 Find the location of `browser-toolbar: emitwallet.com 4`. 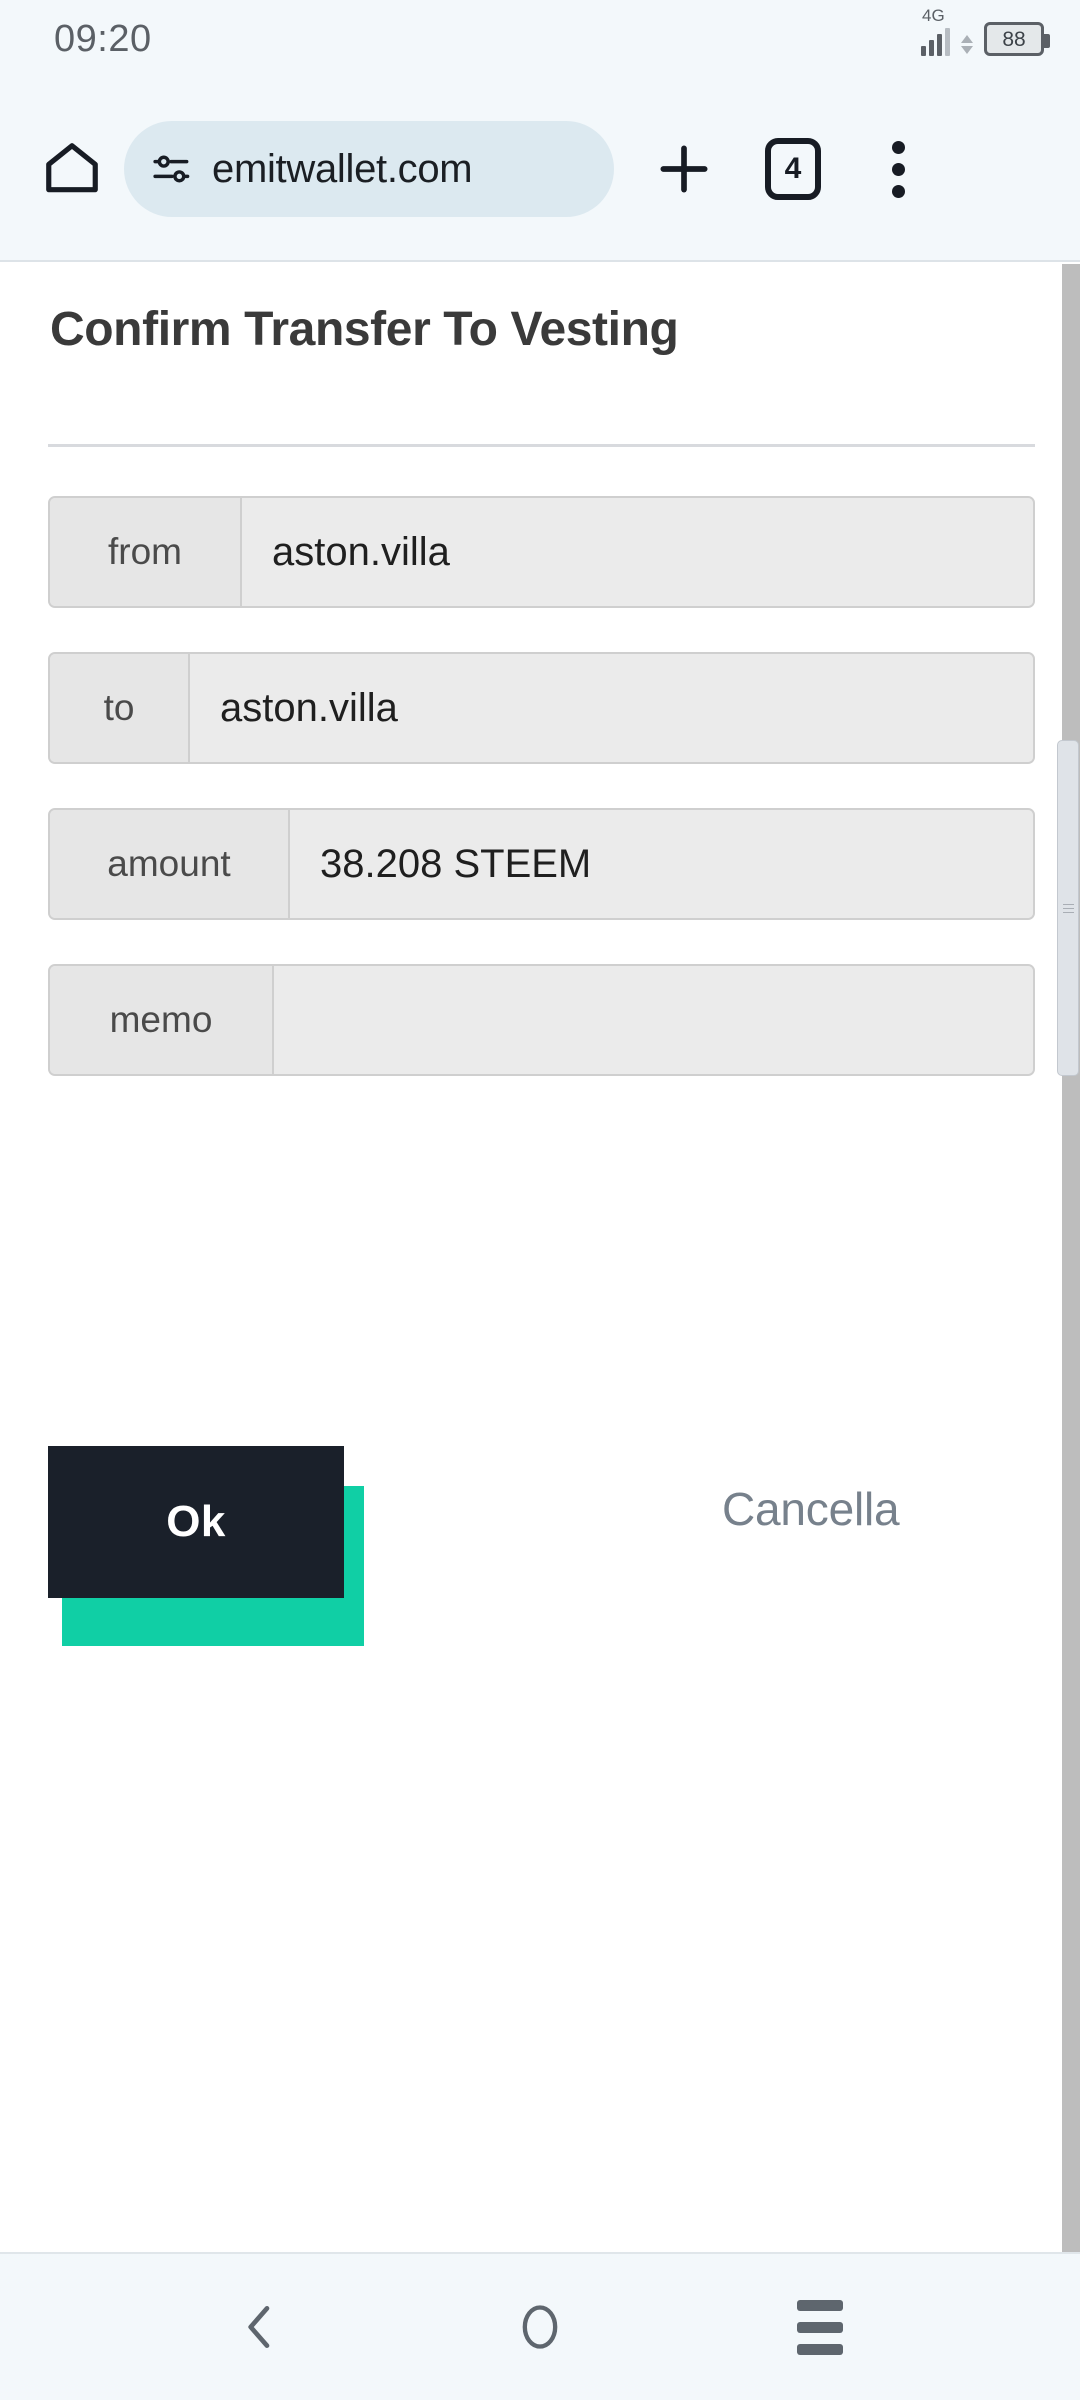

browser-toolbar: emitwallet.com 4 is located at coordinates (540, 170).